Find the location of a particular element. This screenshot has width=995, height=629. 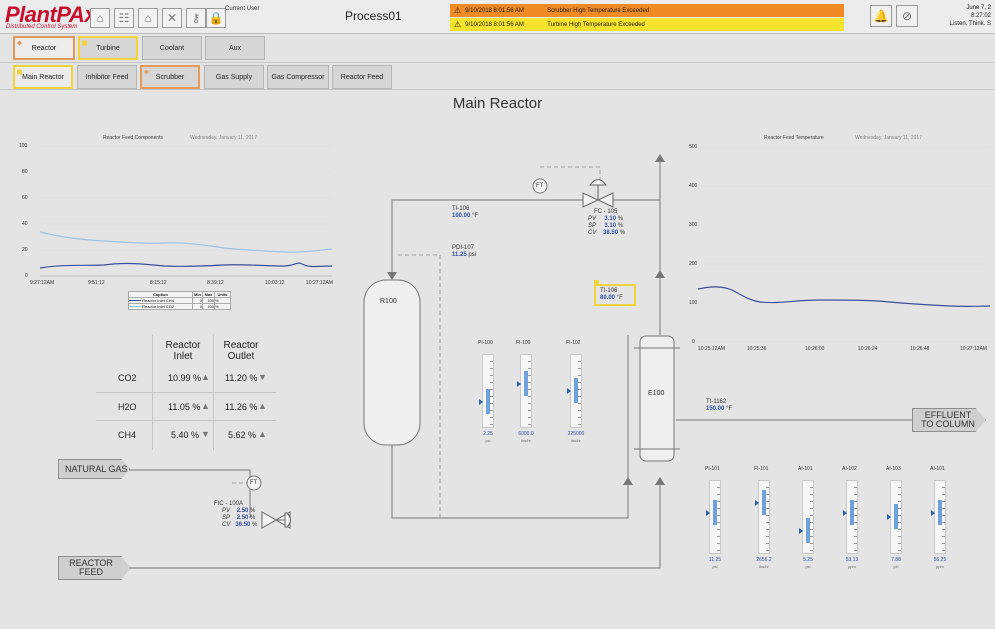

x-tick: 10:26:24 is located at coordinates (868, 349).